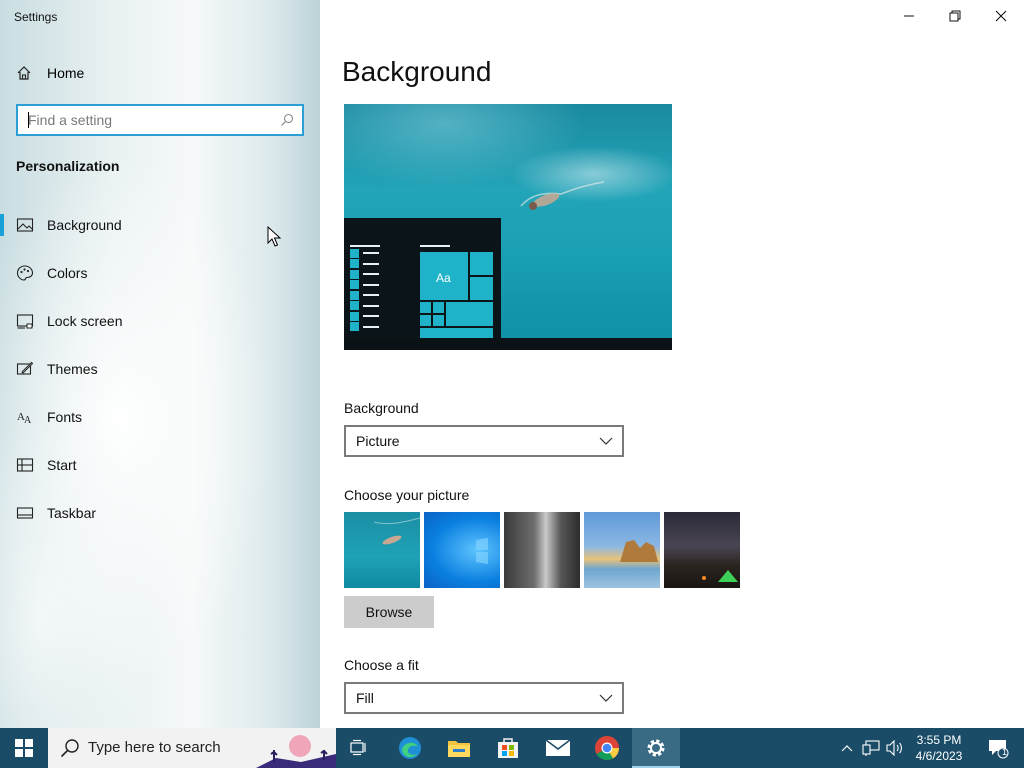 The width and height of the screenshot is (1024, 768). What do you see at coordinates (998, 748) in the screenshot?
I see `action-center-button: 1` at bounding box center [998, 748].